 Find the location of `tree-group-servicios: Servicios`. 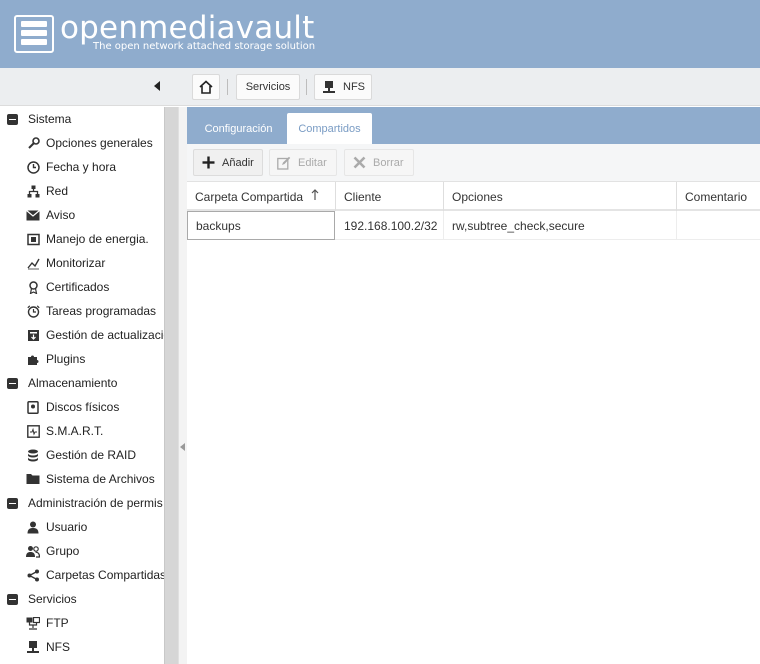

tree-group-servicios: Servicios is located at coordinates (42, 599).